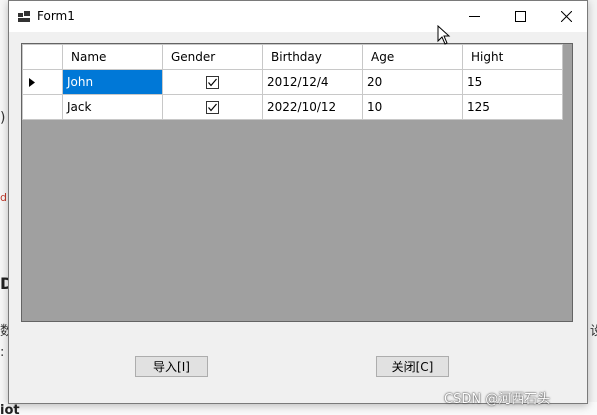 The image size is (597, 415). I want to click on current-row-arrow-icon, so click(32, 82).